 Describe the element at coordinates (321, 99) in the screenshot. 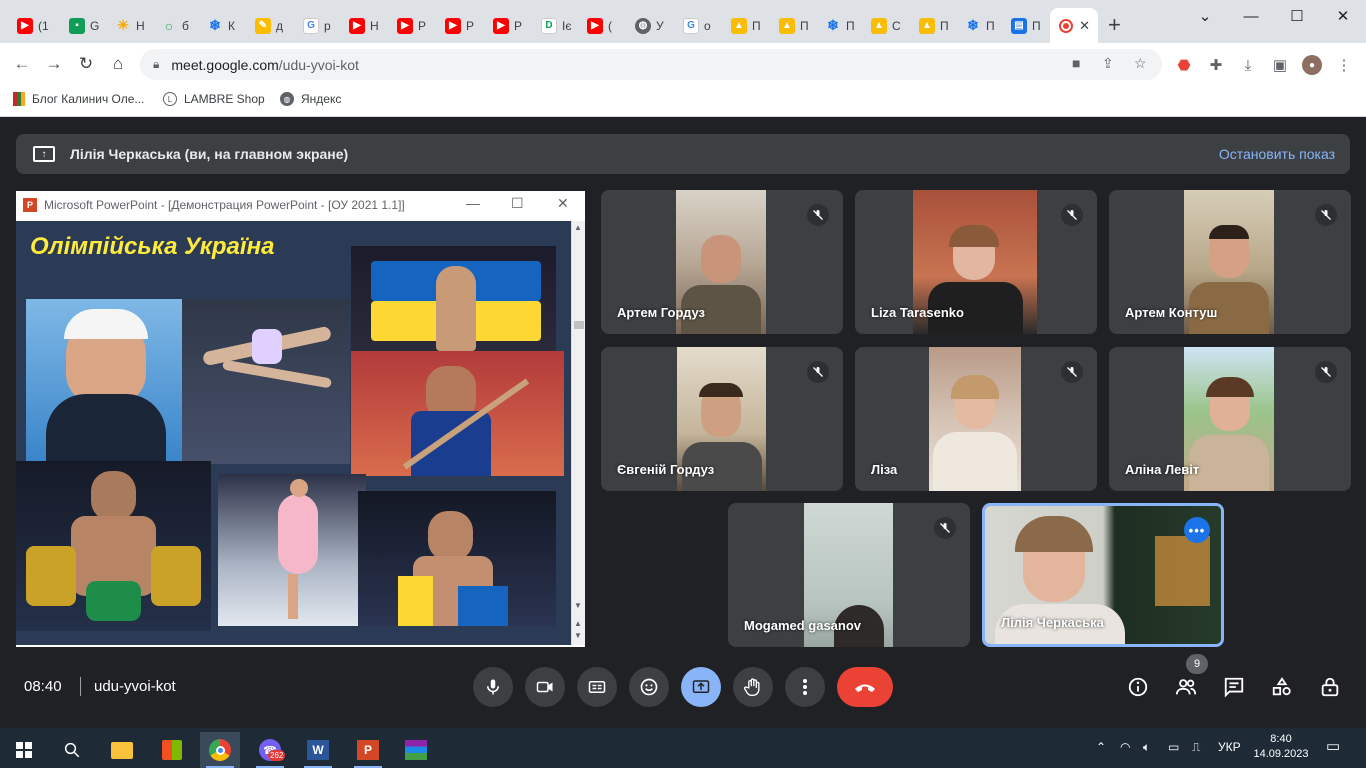

I see `bookmark-label: Яндекс` at that location.